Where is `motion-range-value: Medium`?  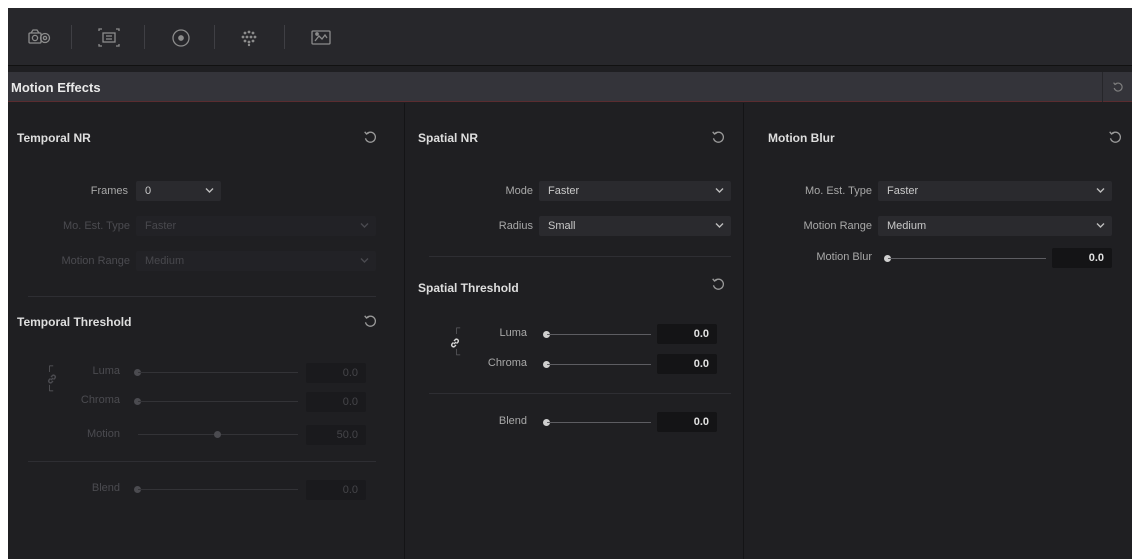
motion-range-value: Medium is located at coordinates (165, 261).